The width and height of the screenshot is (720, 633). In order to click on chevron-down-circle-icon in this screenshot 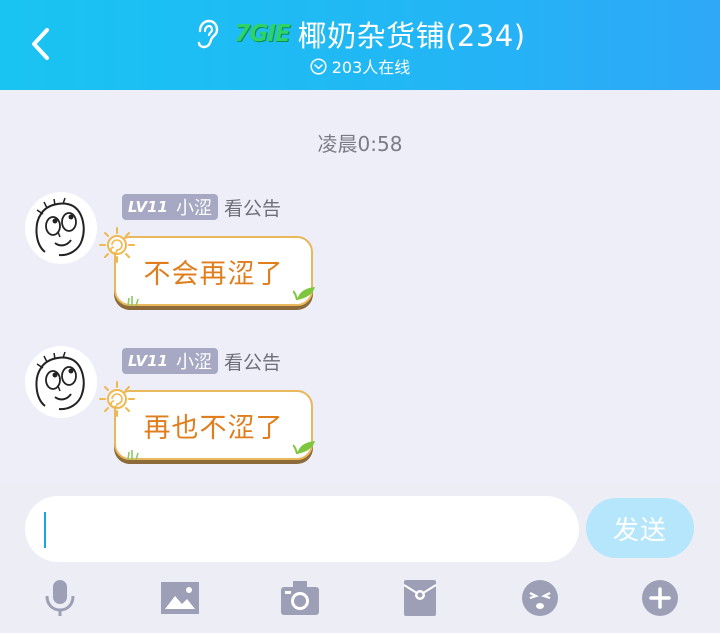, I will do `click(318, 66)`.